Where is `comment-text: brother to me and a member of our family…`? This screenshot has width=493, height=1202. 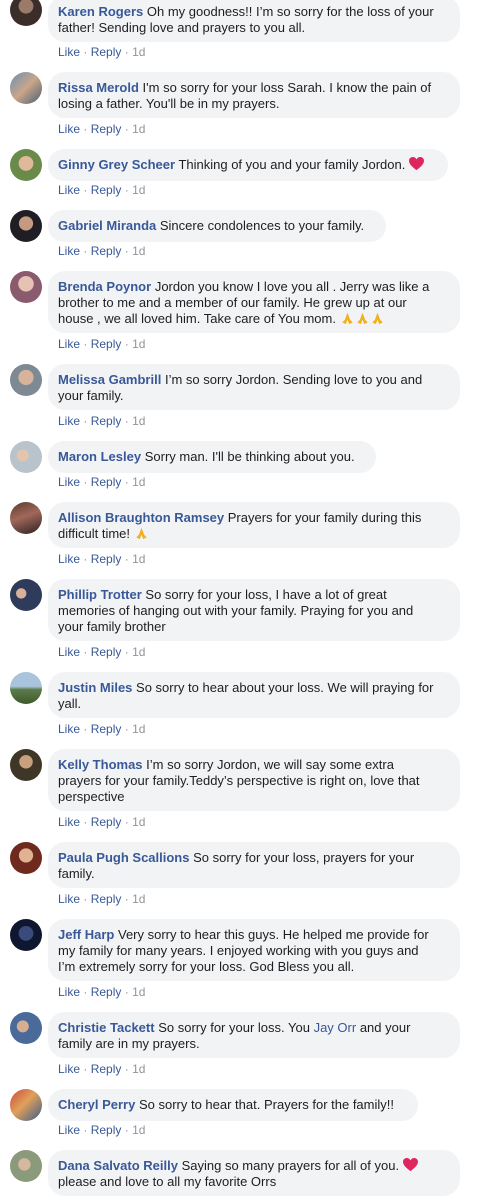
comment-text: brother to me and a member of our family… is located at coordinates (232, 302).